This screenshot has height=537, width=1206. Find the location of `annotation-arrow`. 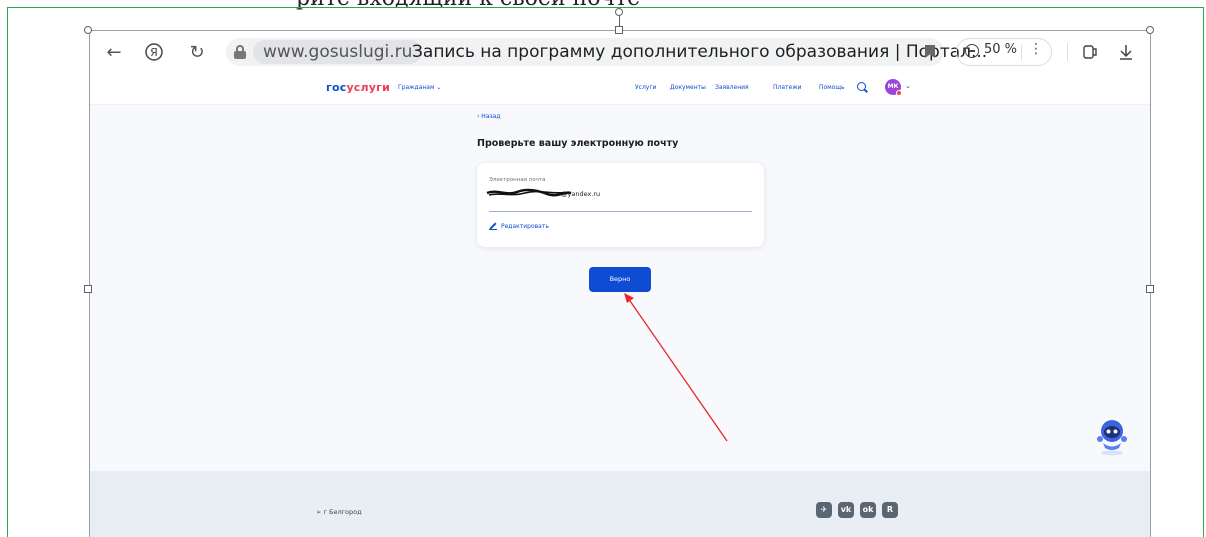

annotation-arrow is located at coordinates (676, 367).